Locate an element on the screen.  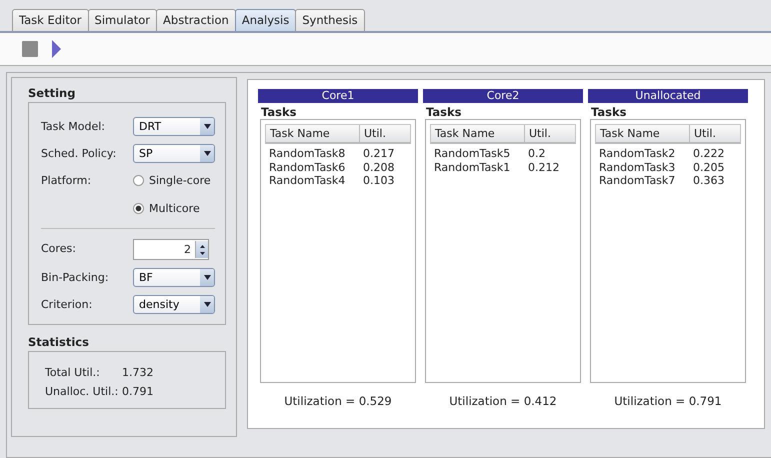
table-cell-text: RandomTask3 is located at coordinates (637, 167).